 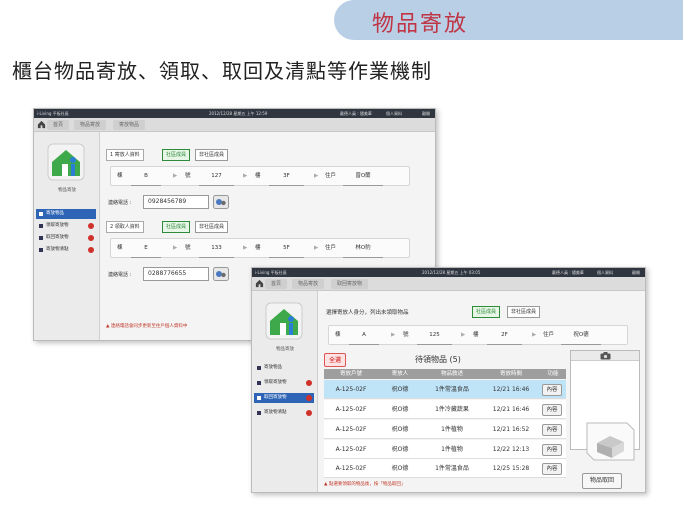 I want to click on table-row: A-125-02F 祝O德 1件常溫食品 12/21 16:46 內容, so click(x=445, y=389).